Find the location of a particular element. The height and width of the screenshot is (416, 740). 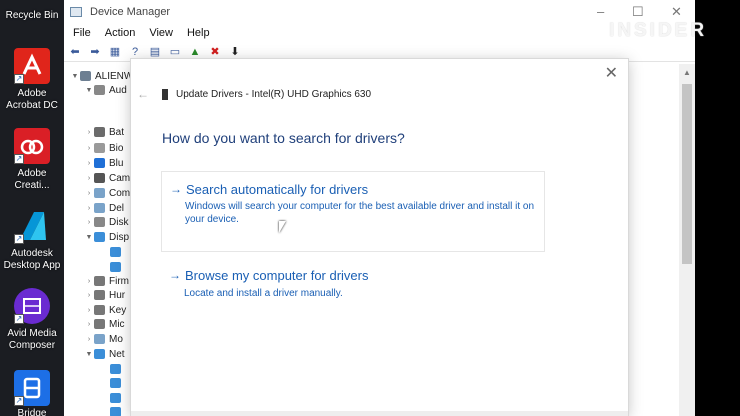

insider-watermark: INSIDER is located at coordinates (658, 30).